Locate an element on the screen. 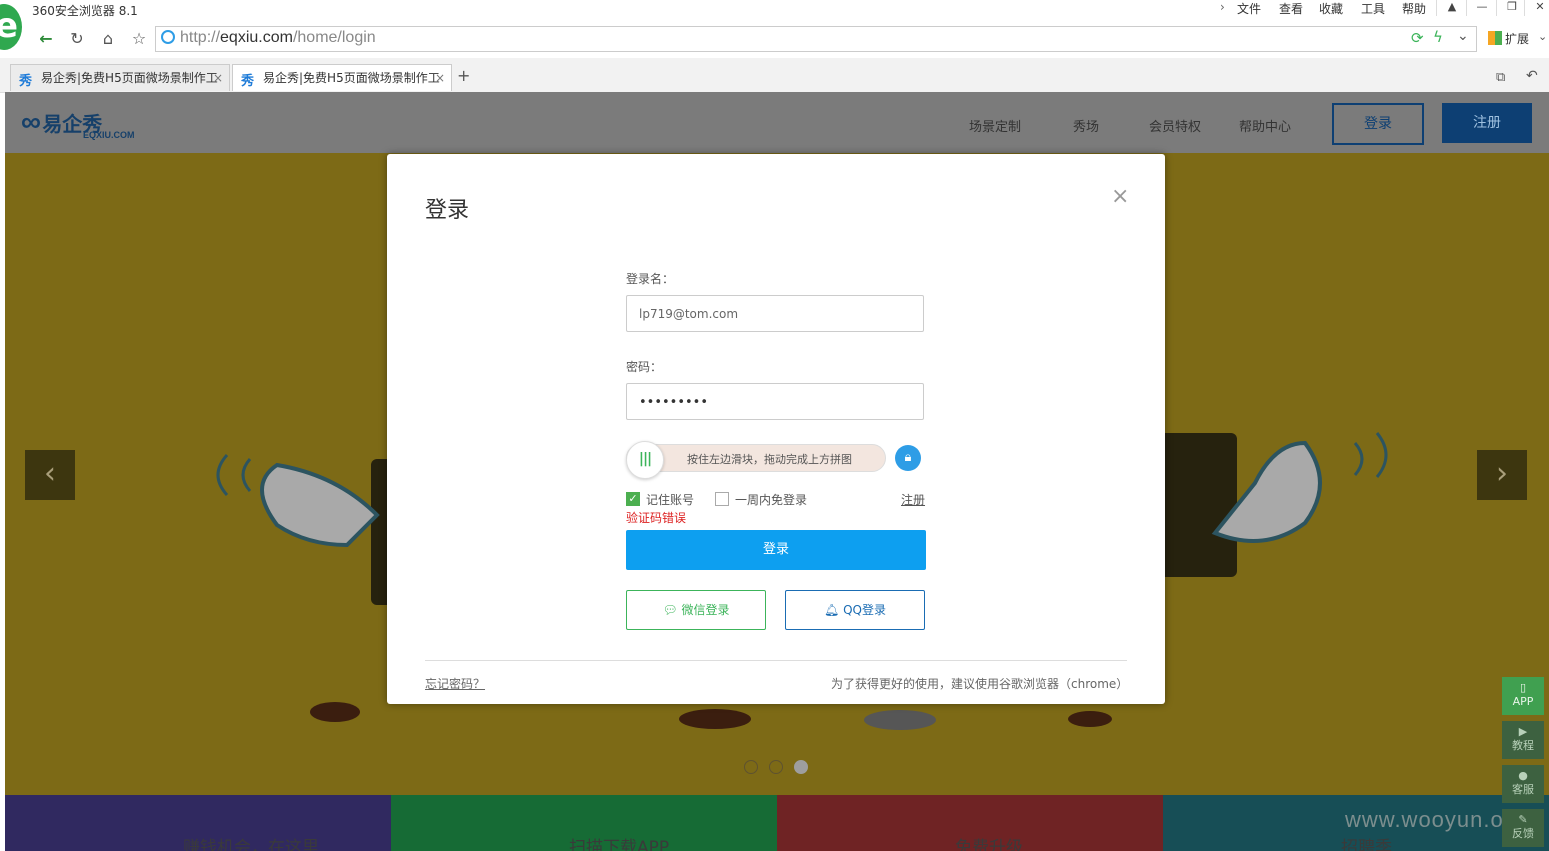  side-tutorial-button: ▶ 教程 is located at coordinates (1523, 740).